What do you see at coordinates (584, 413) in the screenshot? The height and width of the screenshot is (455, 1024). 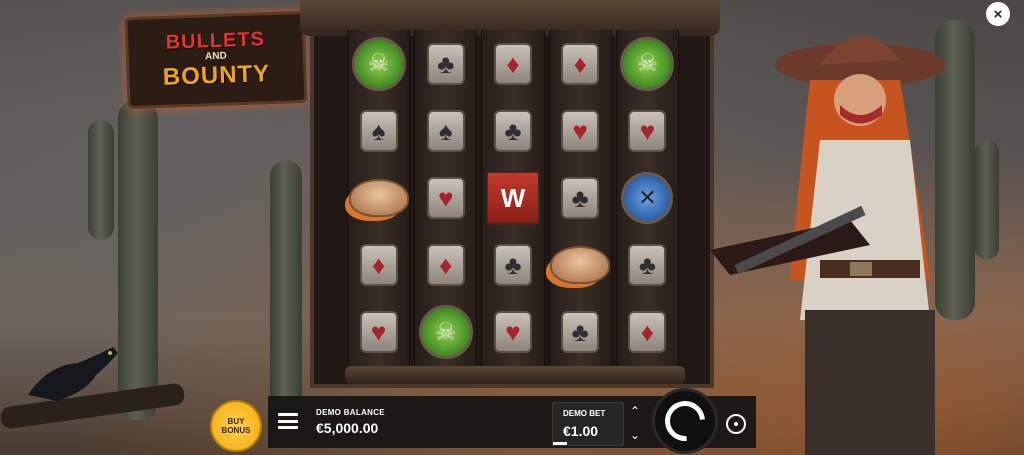 I see `bet-label: DEMO BET` at bounding box center [584, 413].